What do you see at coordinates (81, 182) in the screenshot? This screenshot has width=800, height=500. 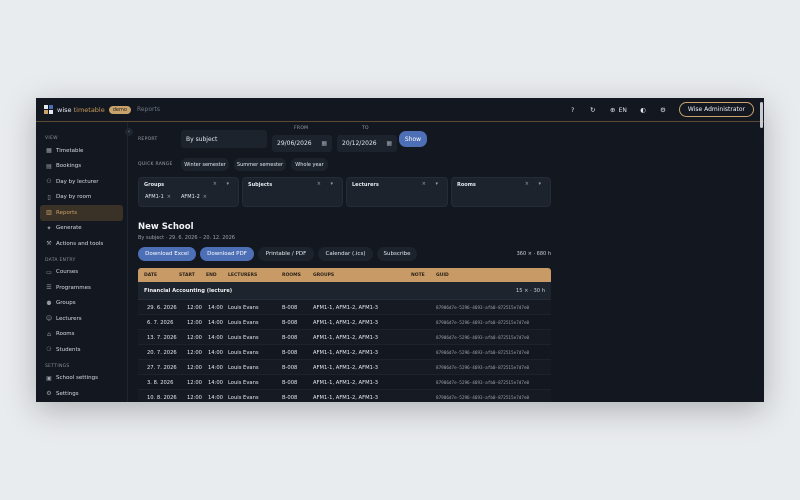 I see `sidebar-item-day-by-lecturer: ⚇ Day by lecturer` at bounding box center [81, 182].